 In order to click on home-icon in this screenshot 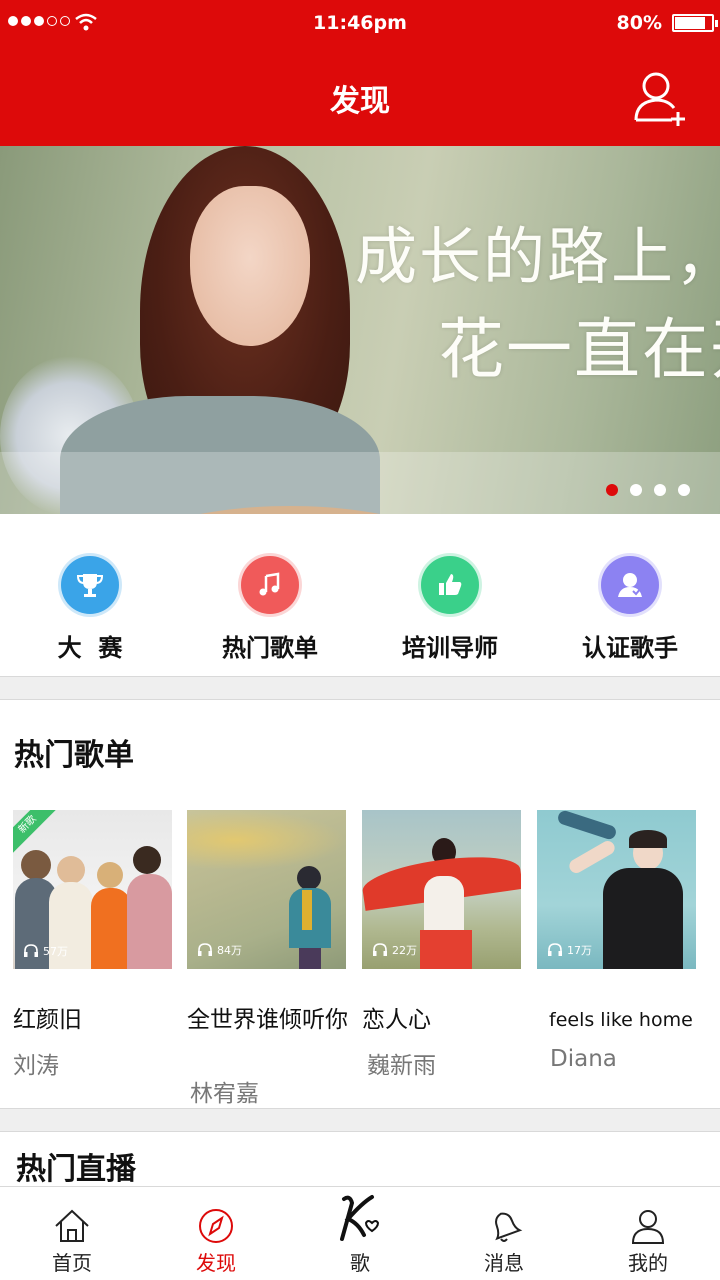, I will do `click(72, 1225)`.